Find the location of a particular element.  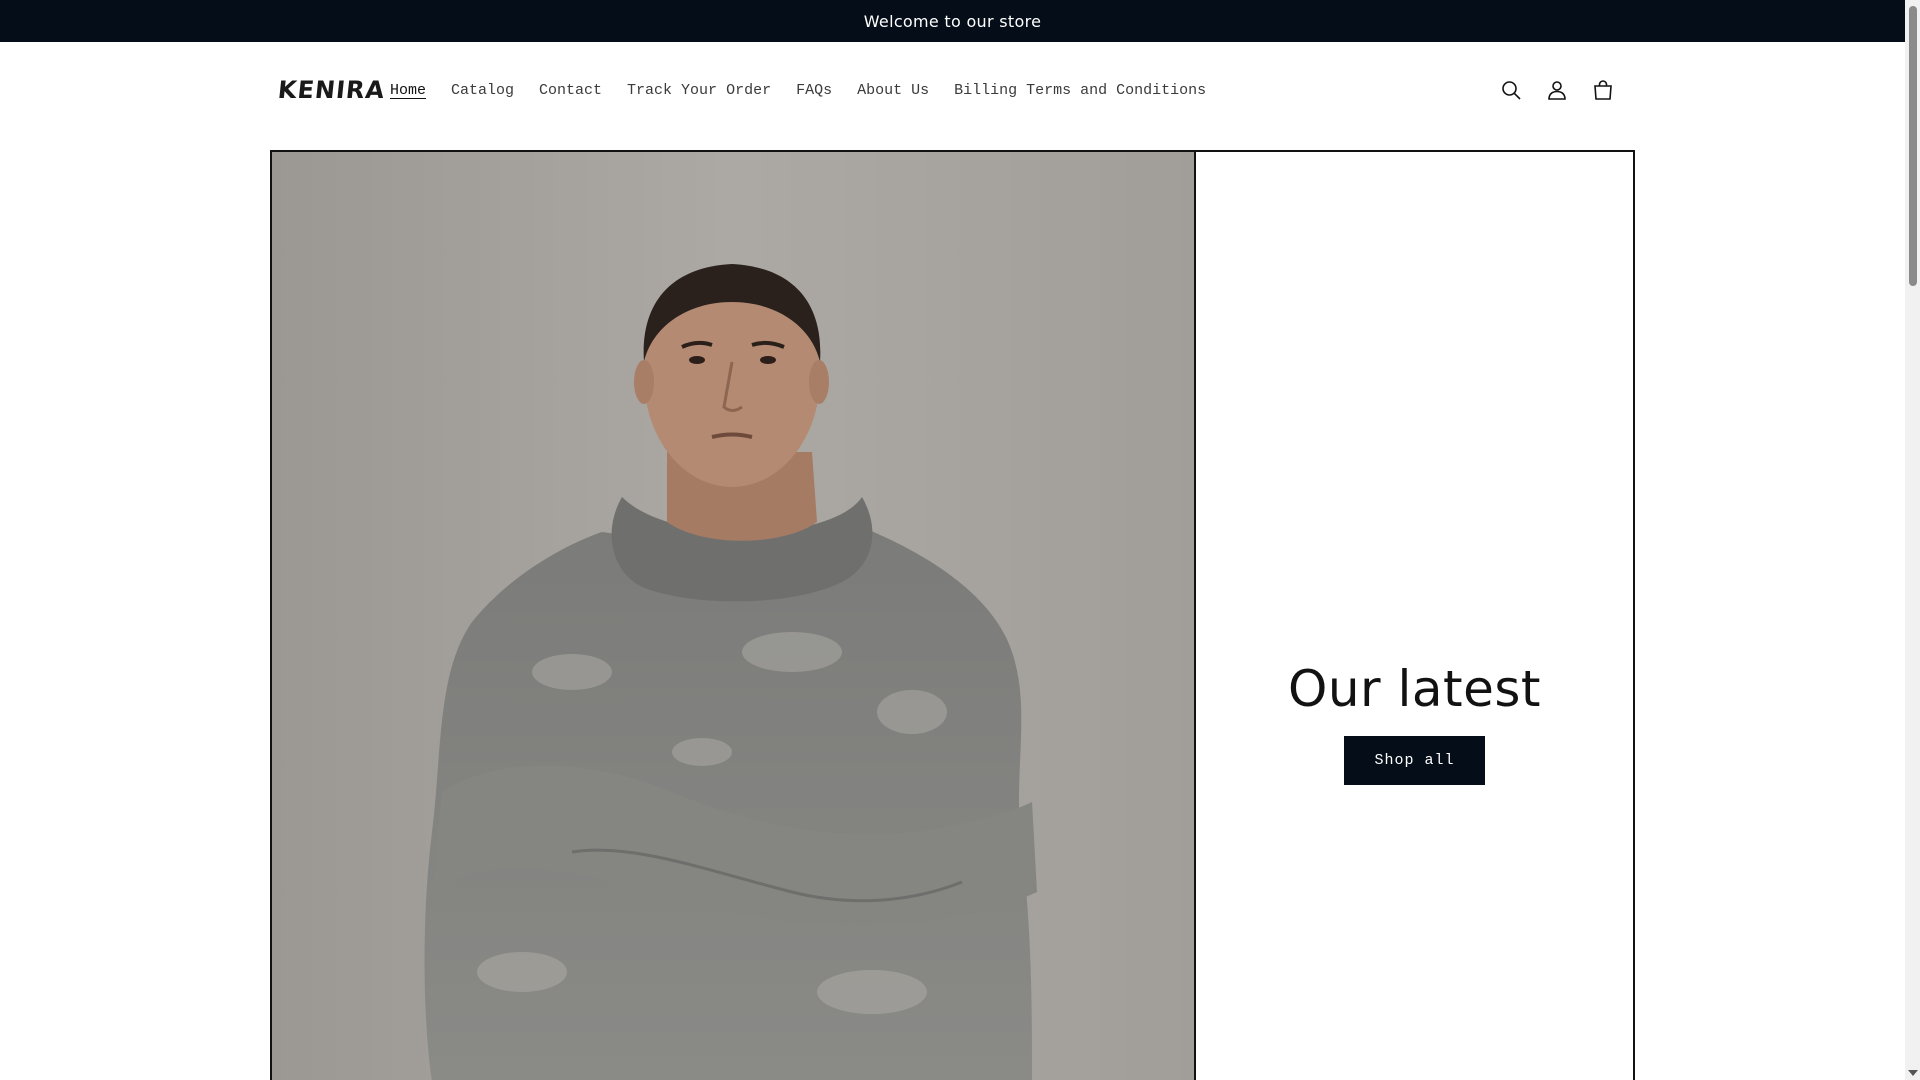

scrollbar-thumb is located at coordinates (1913, 146).